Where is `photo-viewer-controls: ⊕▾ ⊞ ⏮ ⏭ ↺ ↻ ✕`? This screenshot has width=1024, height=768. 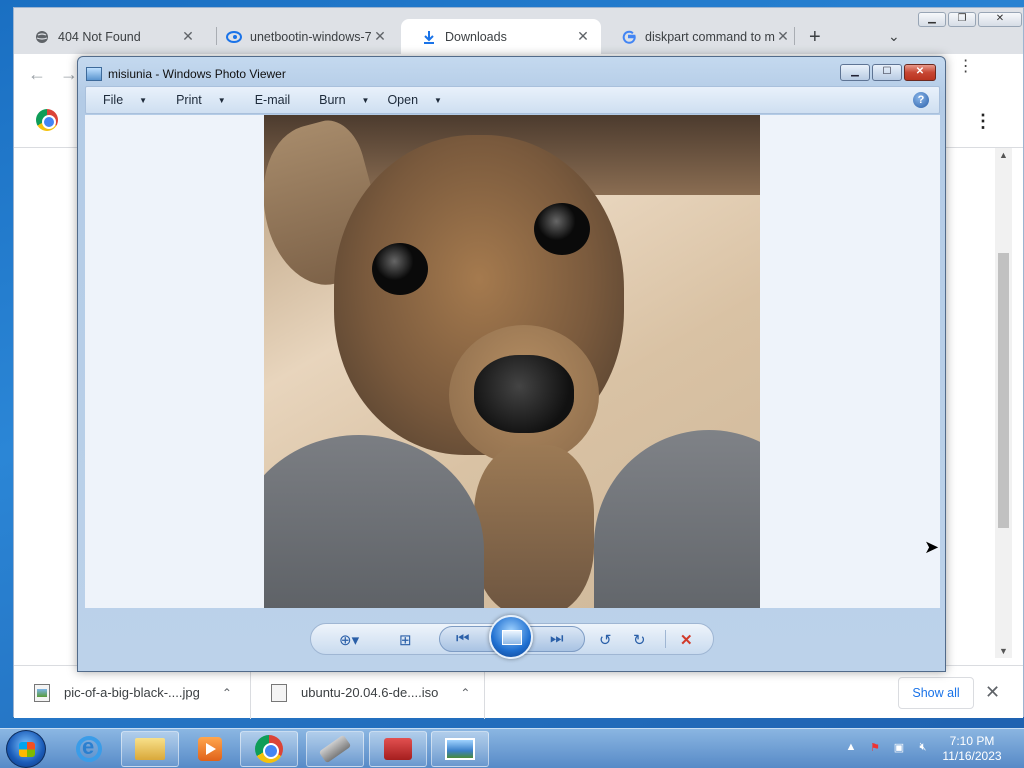 photo-viewer-controls: ⊕▾ ⊞ ⏮ ⏭ ↺ ↻ ✕ is located at coordinates (512, 637).